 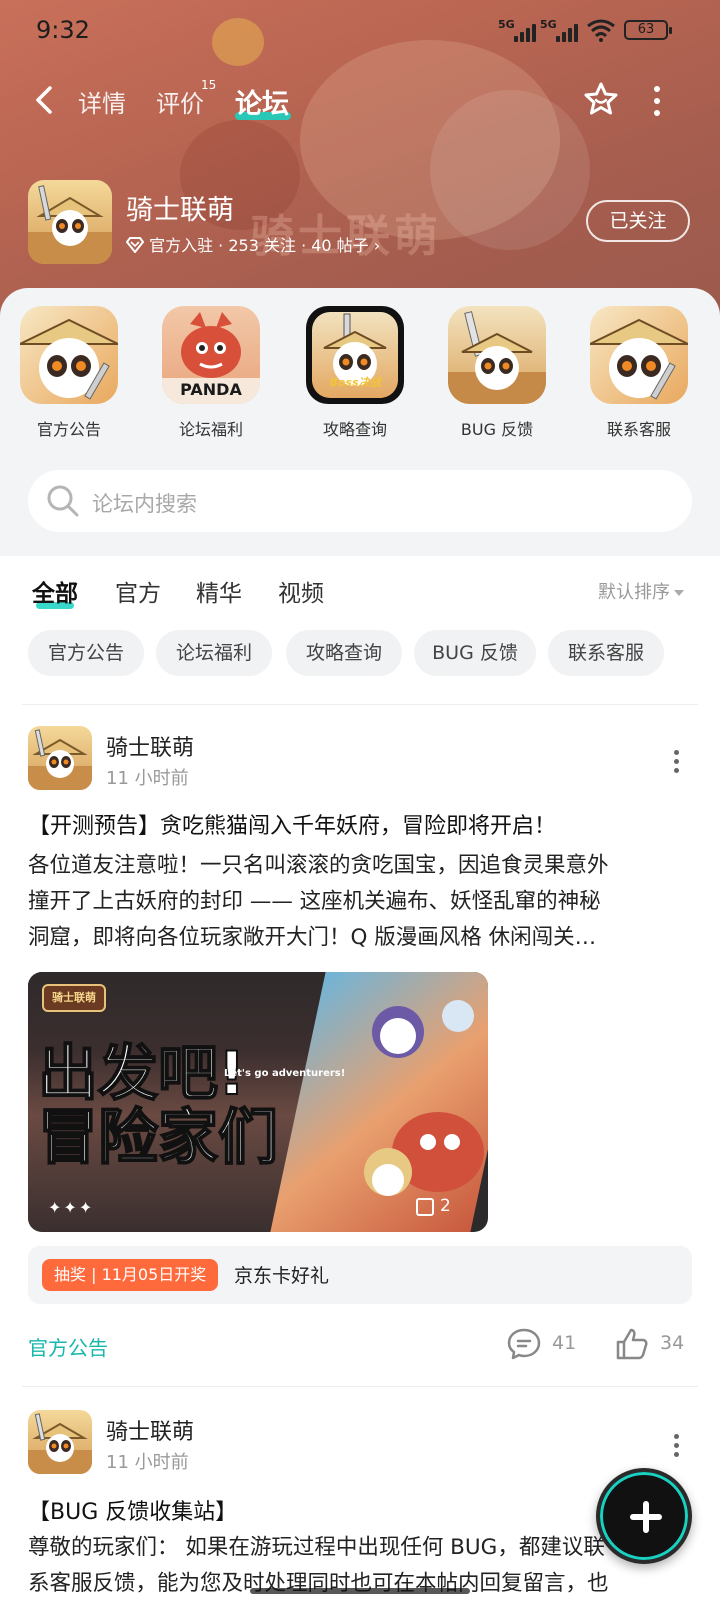 I want to click on thumbs-up-icon, so click(x=632, y=1344).